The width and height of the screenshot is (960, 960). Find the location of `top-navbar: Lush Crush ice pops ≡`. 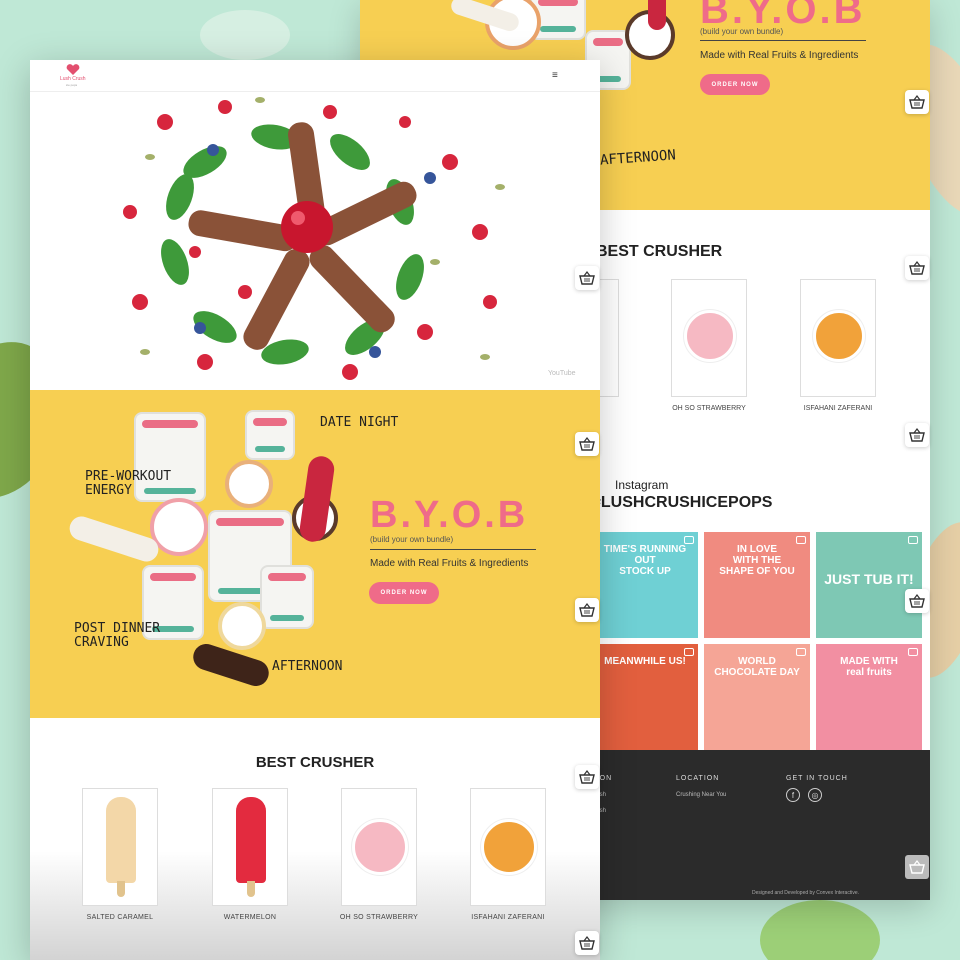

top-navbar: Lush Crush ice pops ≡ is located at coordinates (315, 76).